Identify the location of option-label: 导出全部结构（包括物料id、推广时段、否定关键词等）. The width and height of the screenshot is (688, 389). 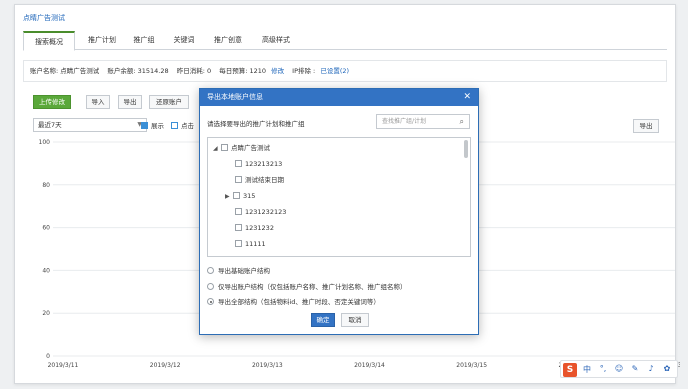
(299, 302).